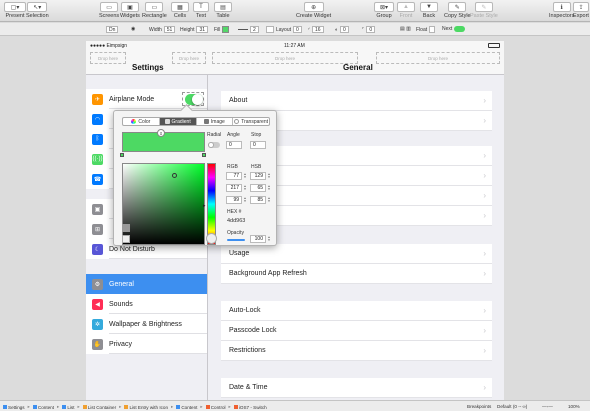 The width and height of the screenshot is (590, 411). What do you see at coordinates (215, 407) in the screenshot?
I see `breadcrumb-item: Control` at bounding box center [215, 407].